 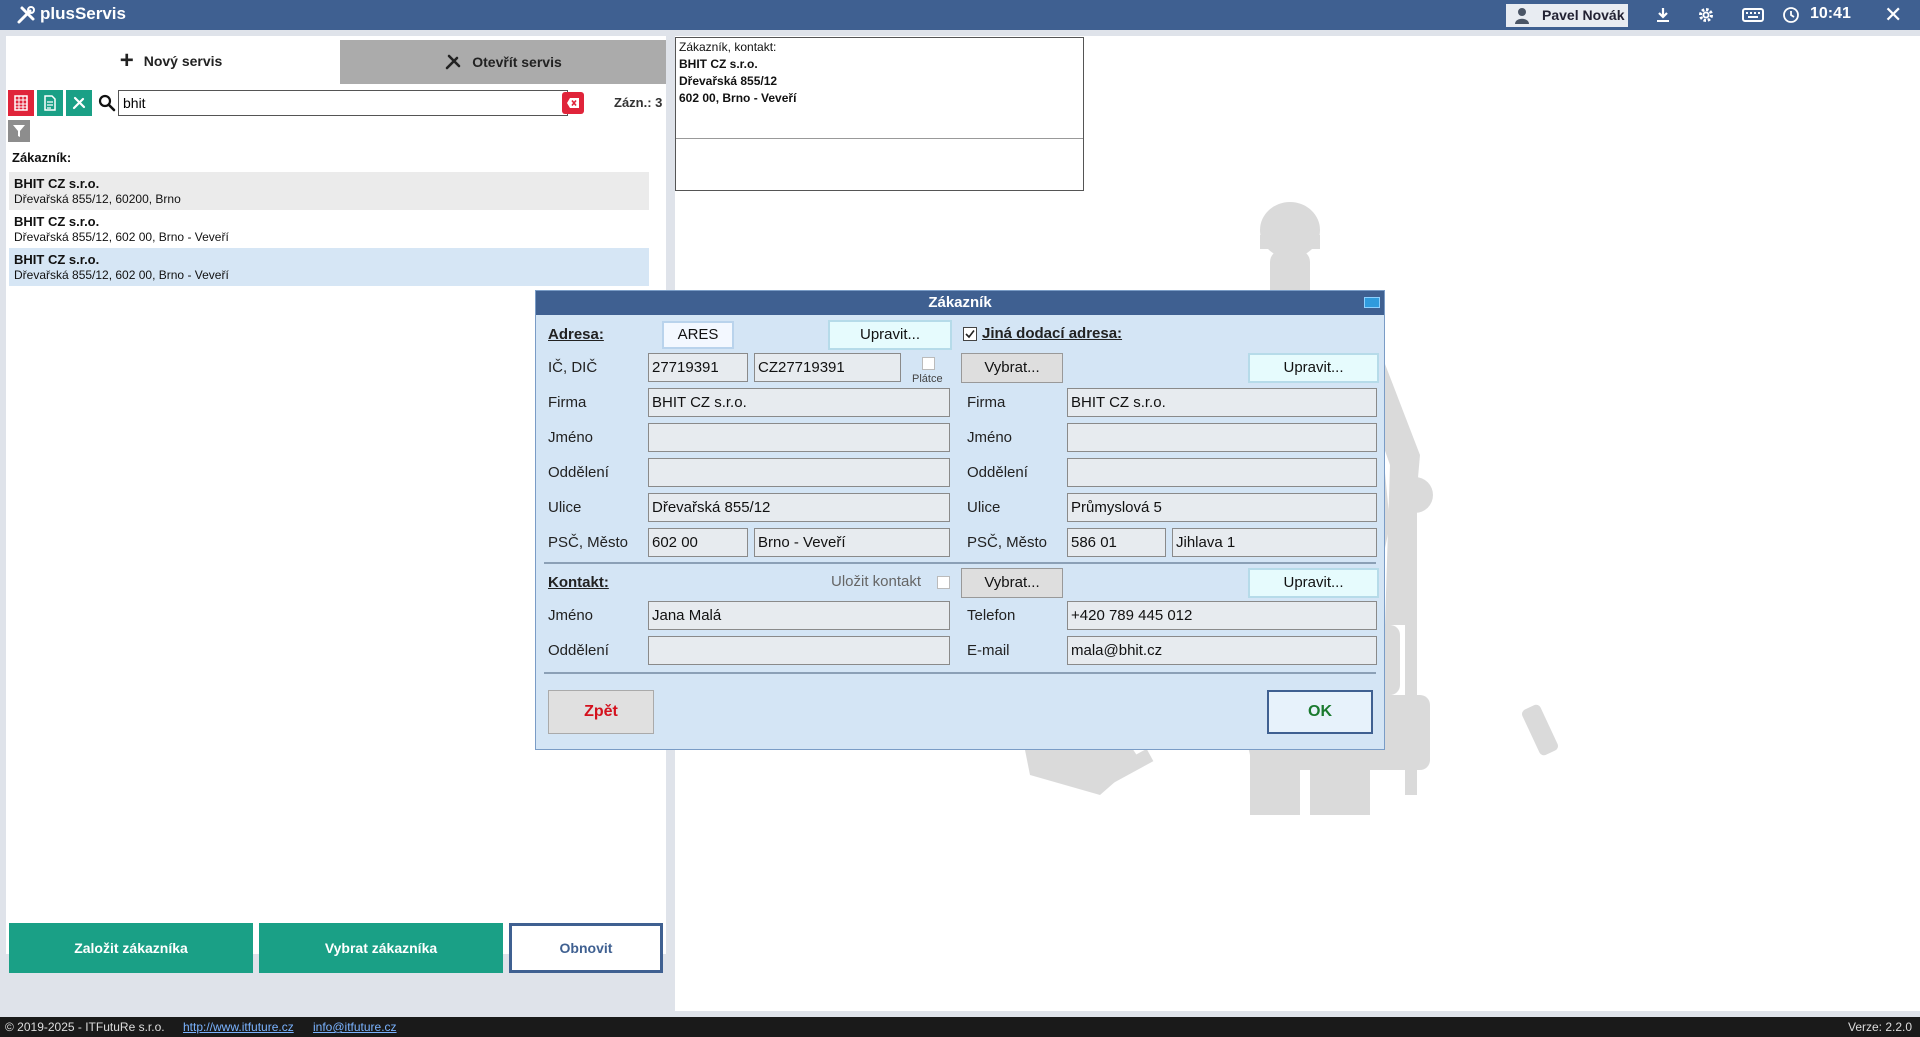 What do you see at coordinates (698, 335) in the screenshot?
I see `ares-button: ARES` at bounding box center [698, 335].